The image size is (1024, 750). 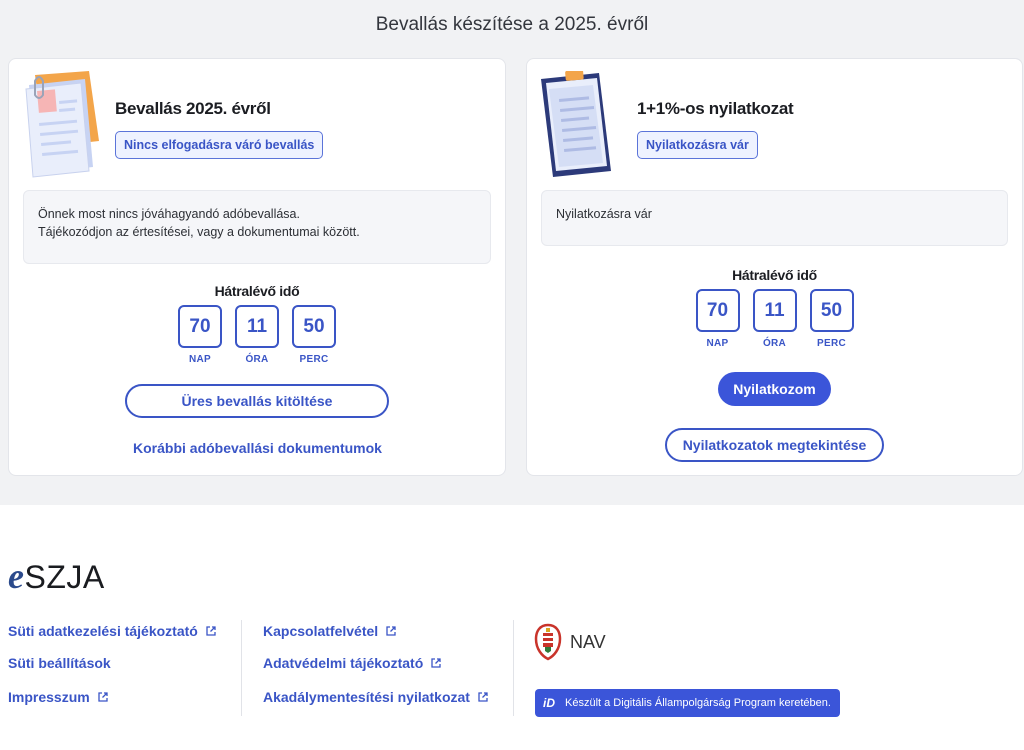 I want to click on tax-return-countdown: Hátralévő idő 70 NAP 11 ÓRA 50 PERC, so click(x=257, y=324).